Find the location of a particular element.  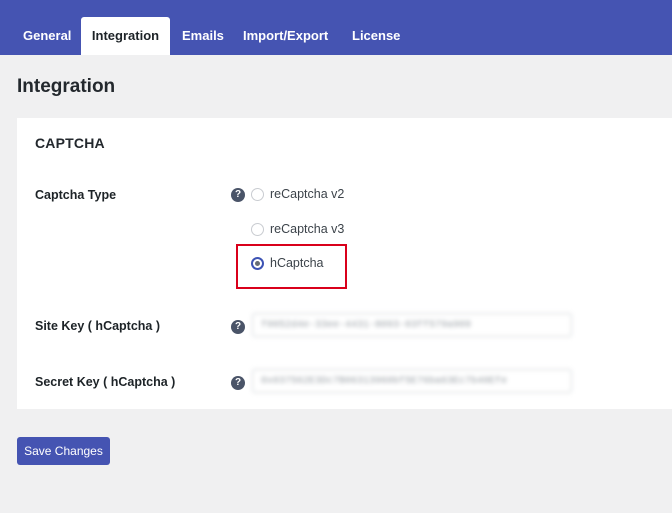

highlight-box is located at coordinates (291, 266).